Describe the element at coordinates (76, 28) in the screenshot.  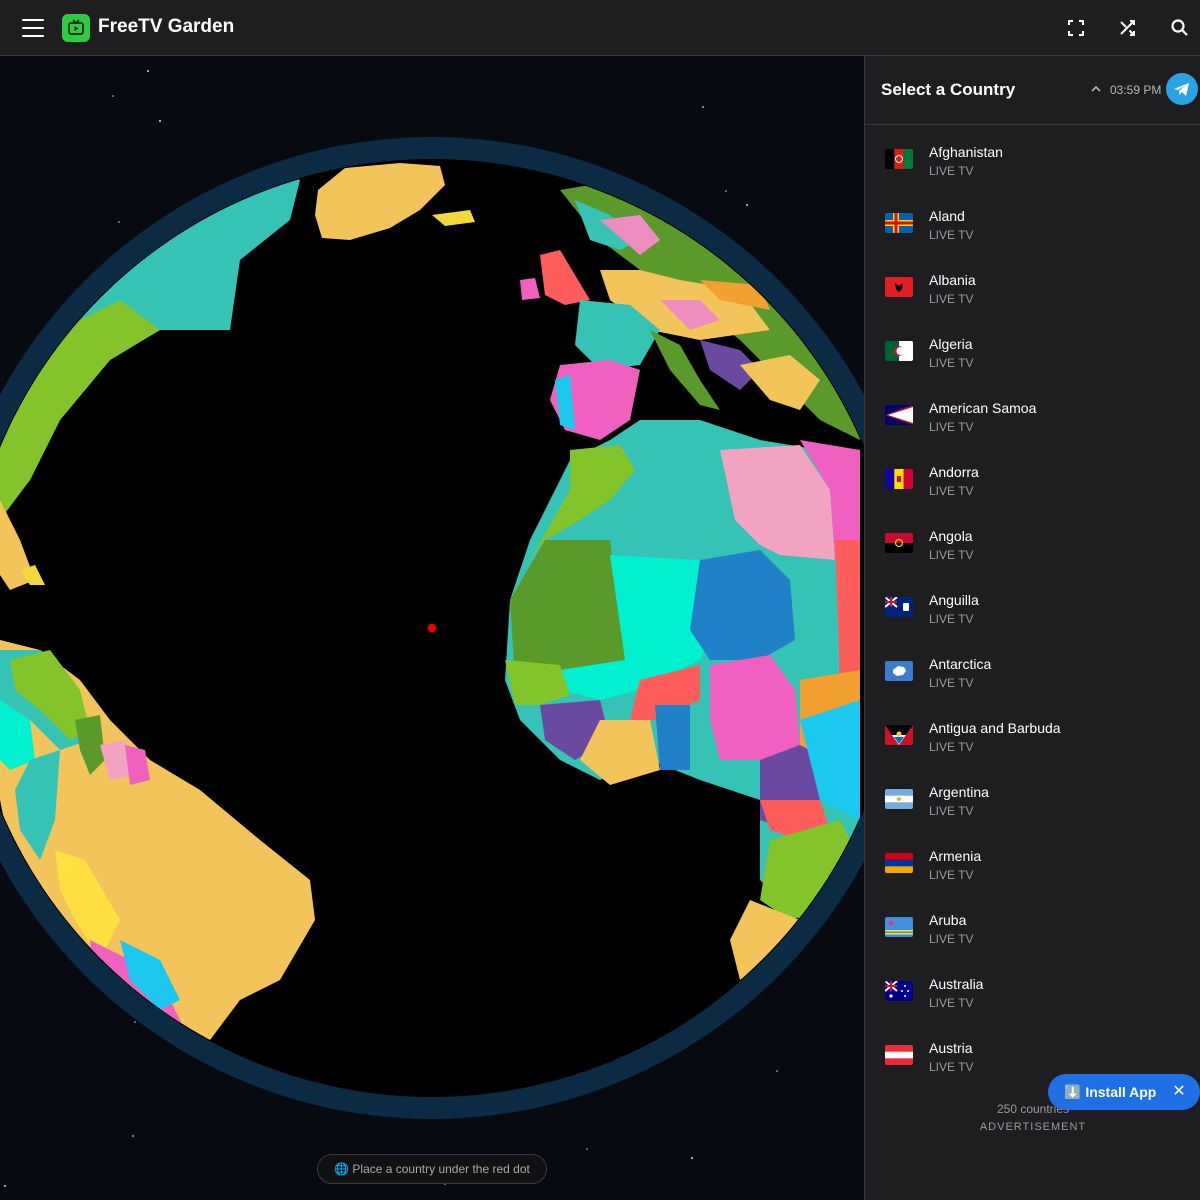
I see `tv-logo-icon` at that location.